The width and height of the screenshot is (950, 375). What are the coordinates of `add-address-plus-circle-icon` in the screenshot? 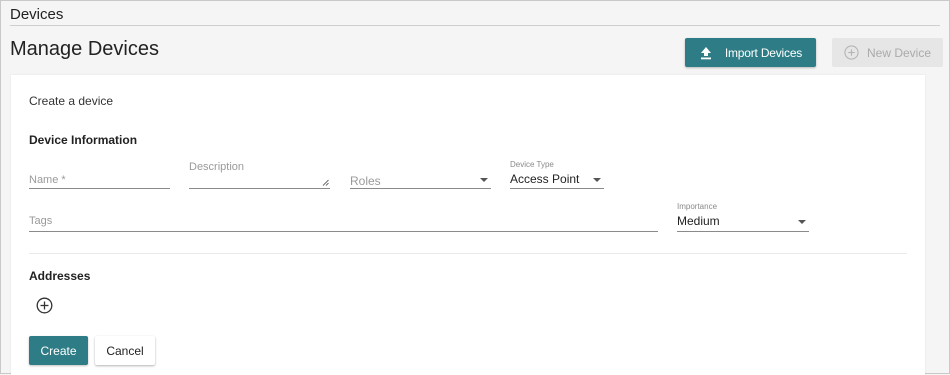 It's located at (44, 305).